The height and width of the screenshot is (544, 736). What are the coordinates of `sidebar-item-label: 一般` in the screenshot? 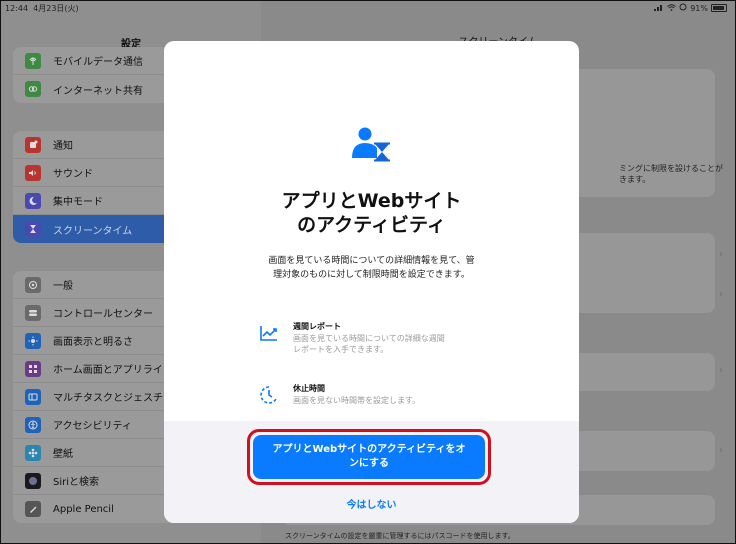 It's located at (63, 286).